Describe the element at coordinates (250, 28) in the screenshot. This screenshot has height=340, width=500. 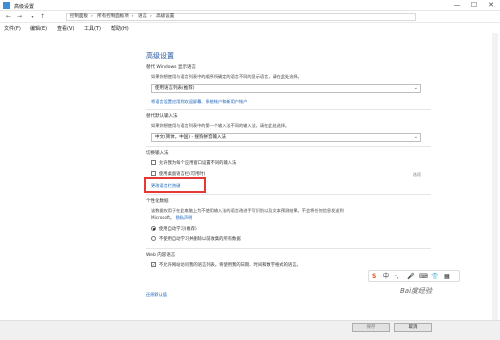
I see `menu-bar: 文件(F) 编辑(E) 查看(V) 工具(T) 帮助(H)` at that location.